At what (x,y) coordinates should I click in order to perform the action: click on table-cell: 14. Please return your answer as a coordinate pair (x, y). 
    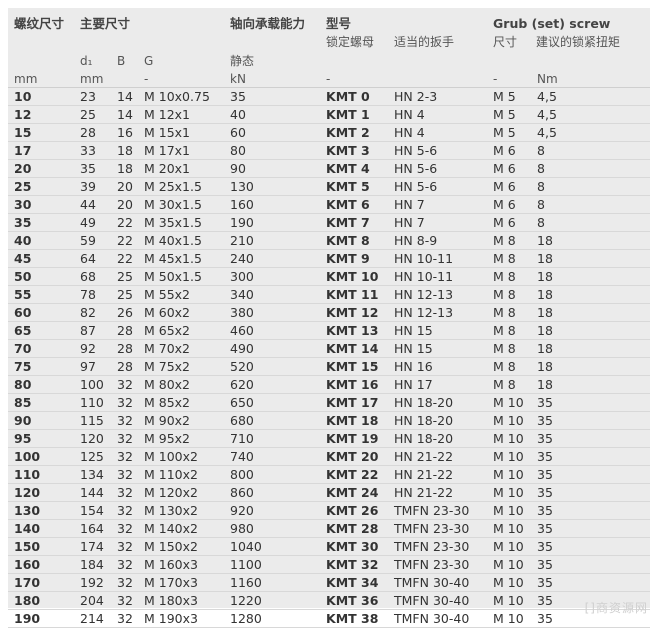
    Looking at the image, I should click on (126, 114).